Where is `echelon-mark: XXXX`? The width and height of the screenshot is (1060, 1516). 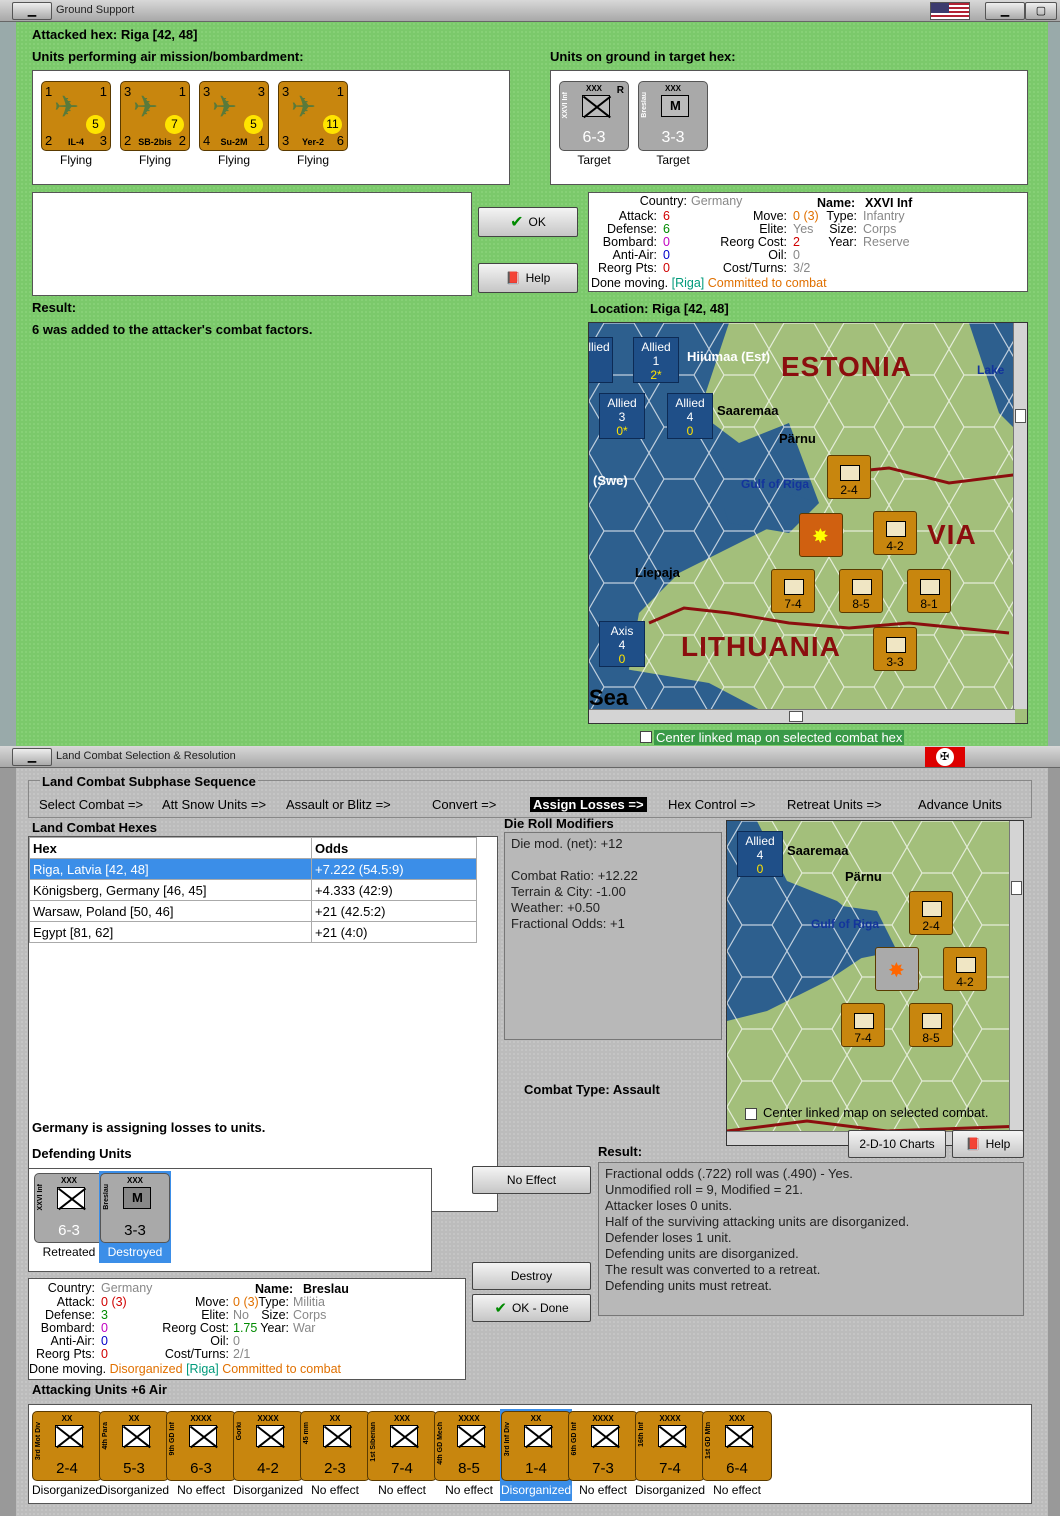
echelon-mark: XXXX is located at coordinates (670, 1418).